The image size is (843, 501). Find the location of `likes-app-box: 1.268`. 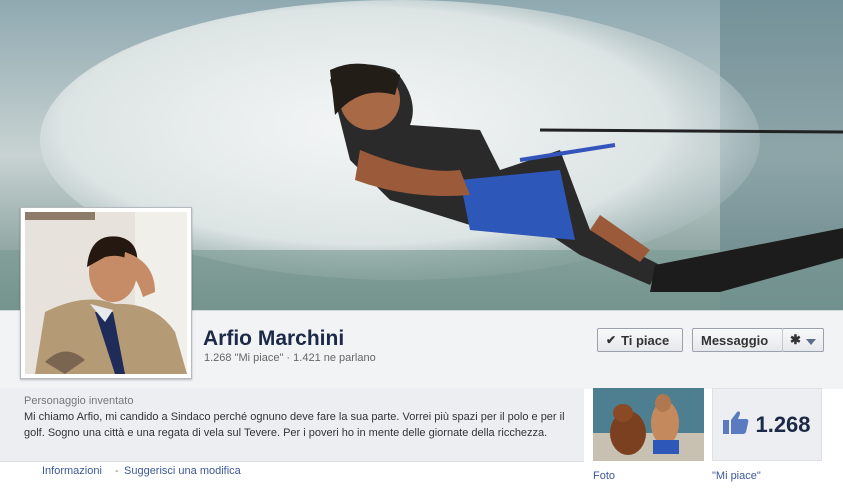

likes-app-box: 1.268 is located at coordinates (767, 424).